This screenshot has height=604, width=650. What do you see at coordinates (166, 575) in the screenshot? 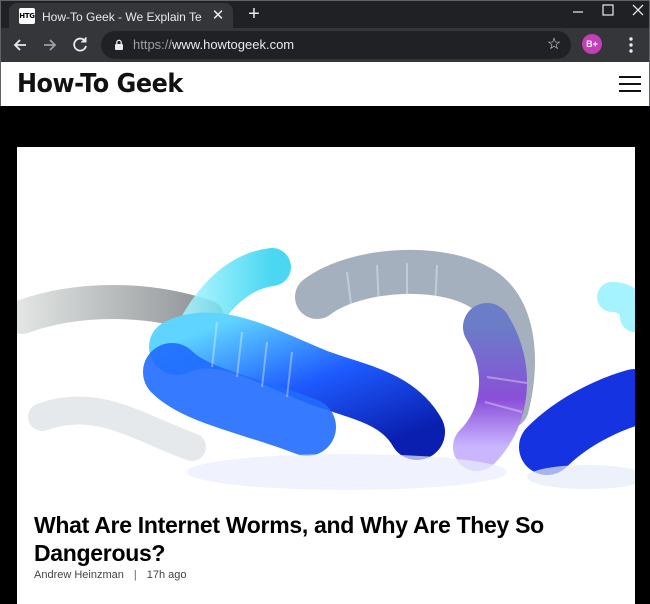
I see `article-timestamp: 17h ago` at bounding box center [166, 575].